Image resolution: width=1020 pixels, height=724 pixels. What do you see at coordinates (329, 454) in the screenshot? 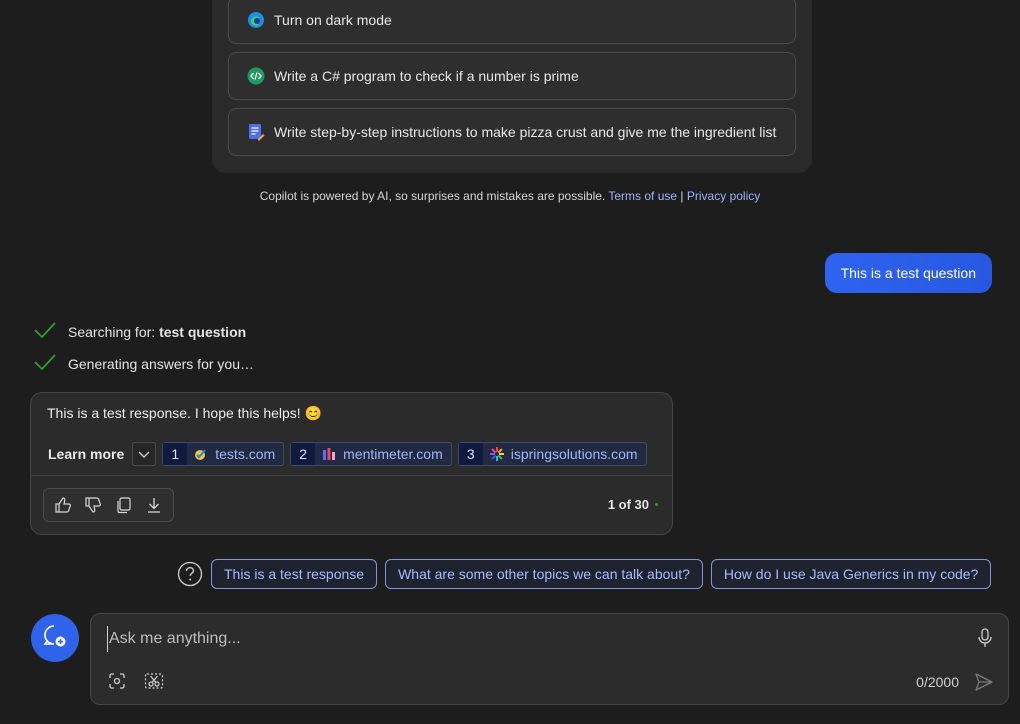
I see `mentimeter-favicon-icon` at bounding box center [329, 454].